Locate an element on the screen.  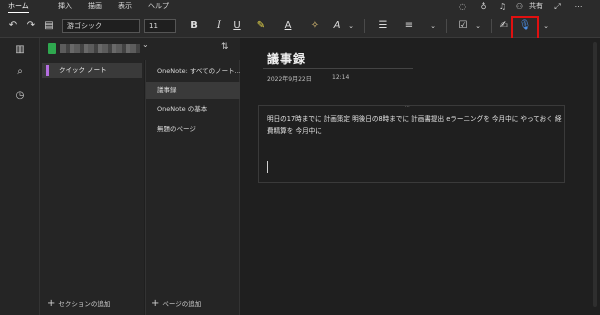
font-color-button: A is located at coordinates (288, 26).